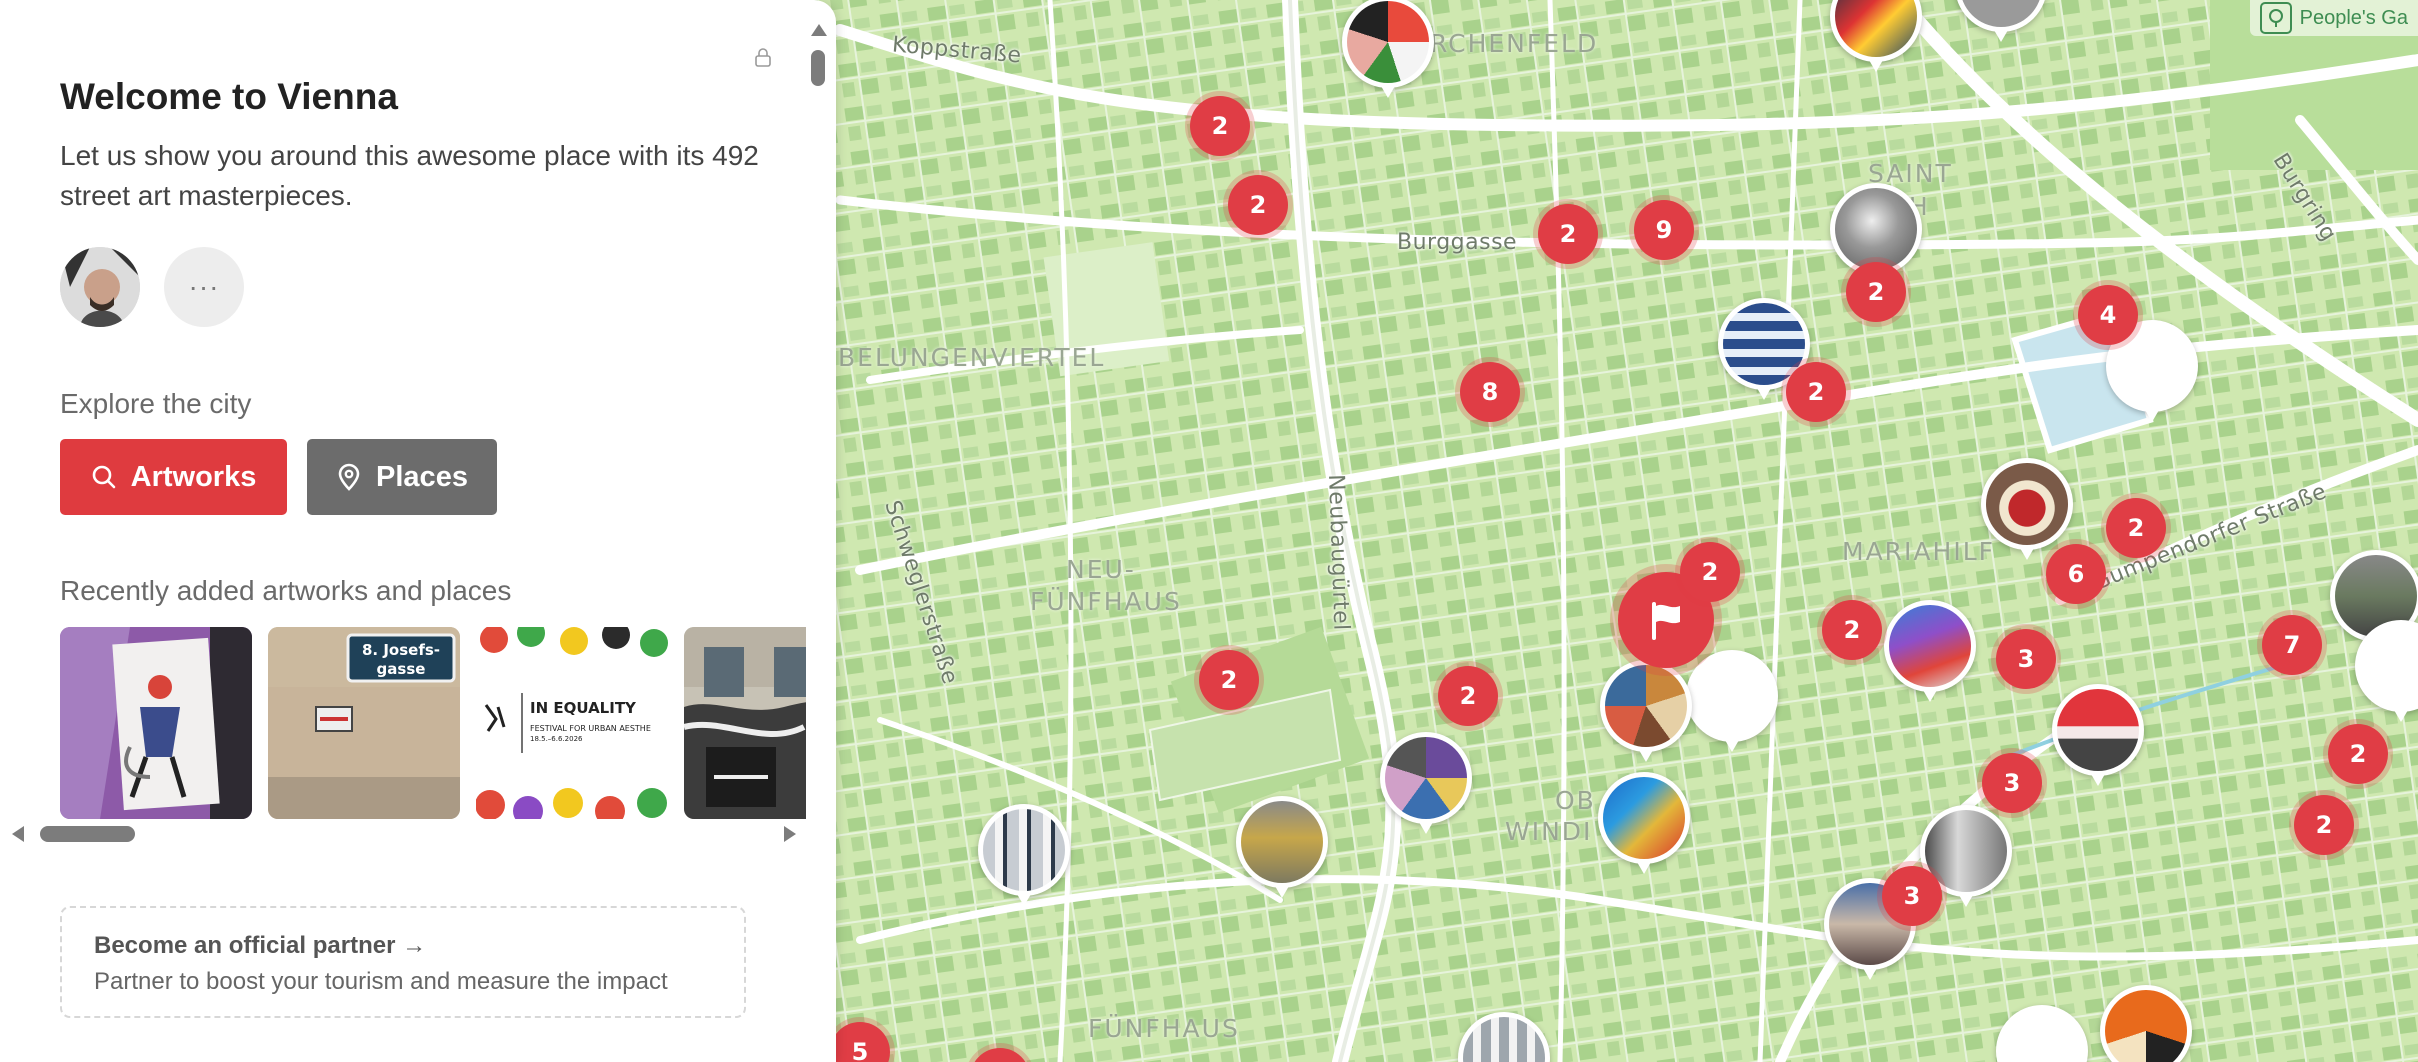 This screenshot has height=1062, width=2418. What do you see at coordinates (2292, 645) in the screenshot?
I see `cluster-marker: 7` at bounding box center [2292, 645].